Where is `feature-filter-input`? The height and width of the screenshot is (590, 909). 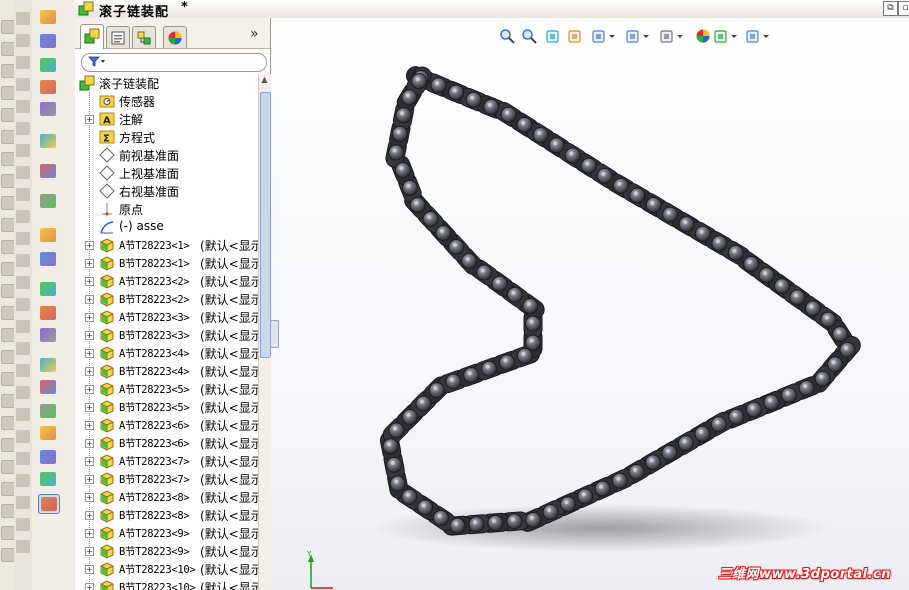 feature-filter-input is located at coordinates (174, 62).